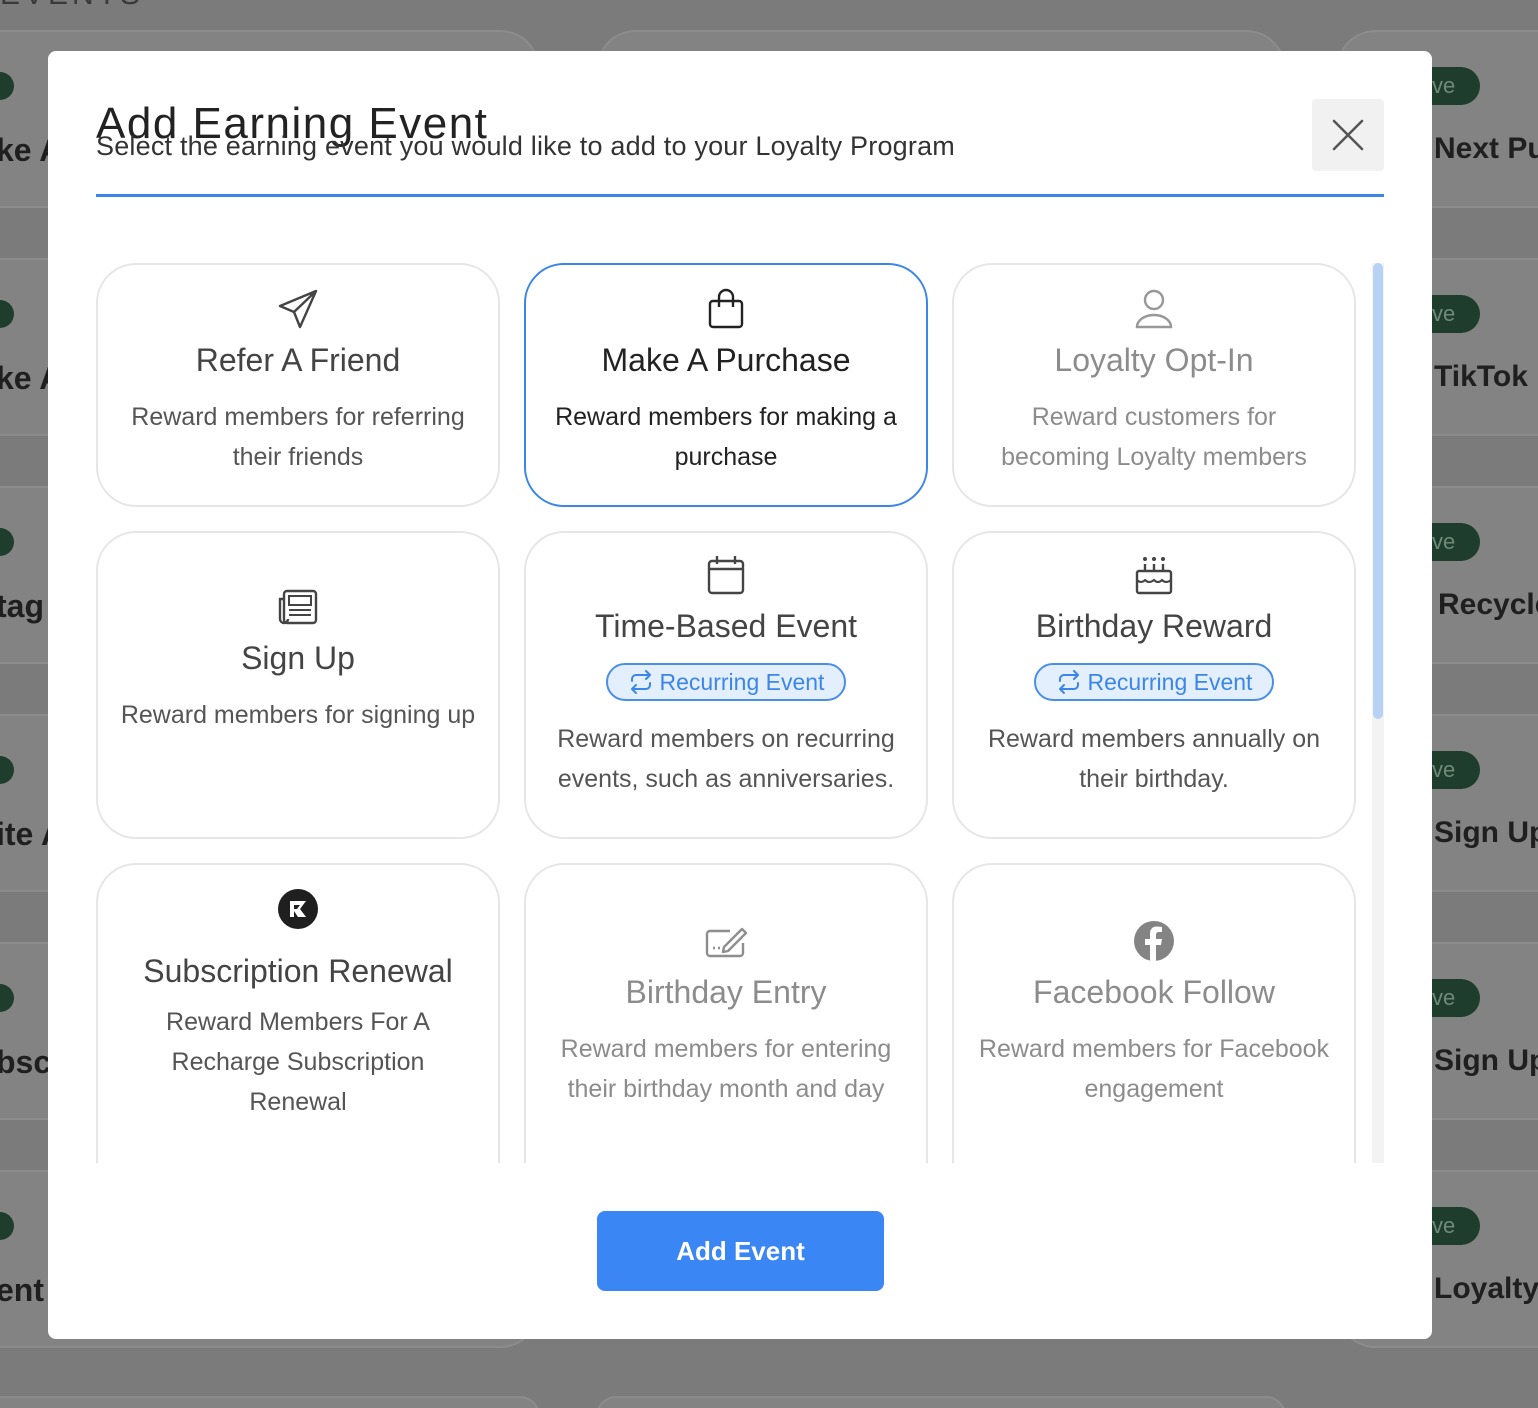 The height and width of the screenshot is (1408, 1538). What do you see at coordinates (26, 1062) in the screenshot?
I see `background-event-name: bsc` at bounding box center [26, 1062].